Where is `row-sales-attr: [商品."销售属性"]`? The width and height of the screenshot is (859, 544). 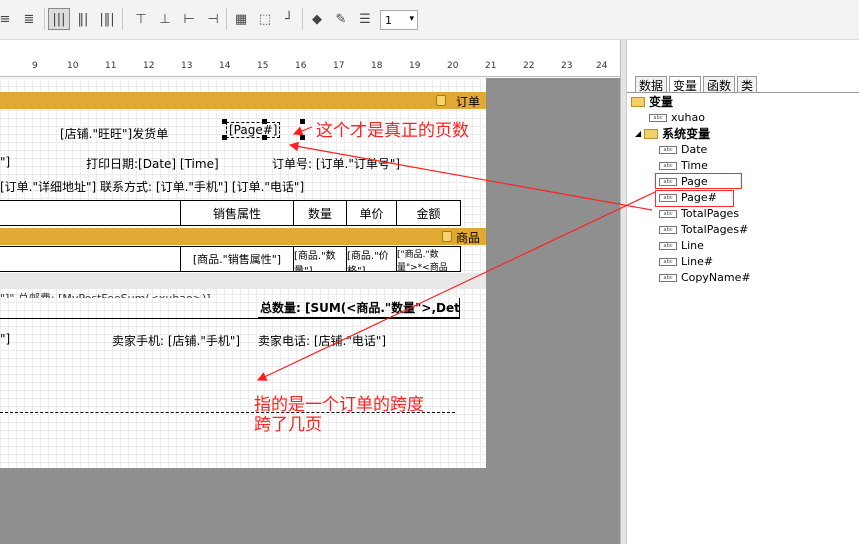 row-sales-attr: [商品."销售属性"] is located at coordinates (237, 259).